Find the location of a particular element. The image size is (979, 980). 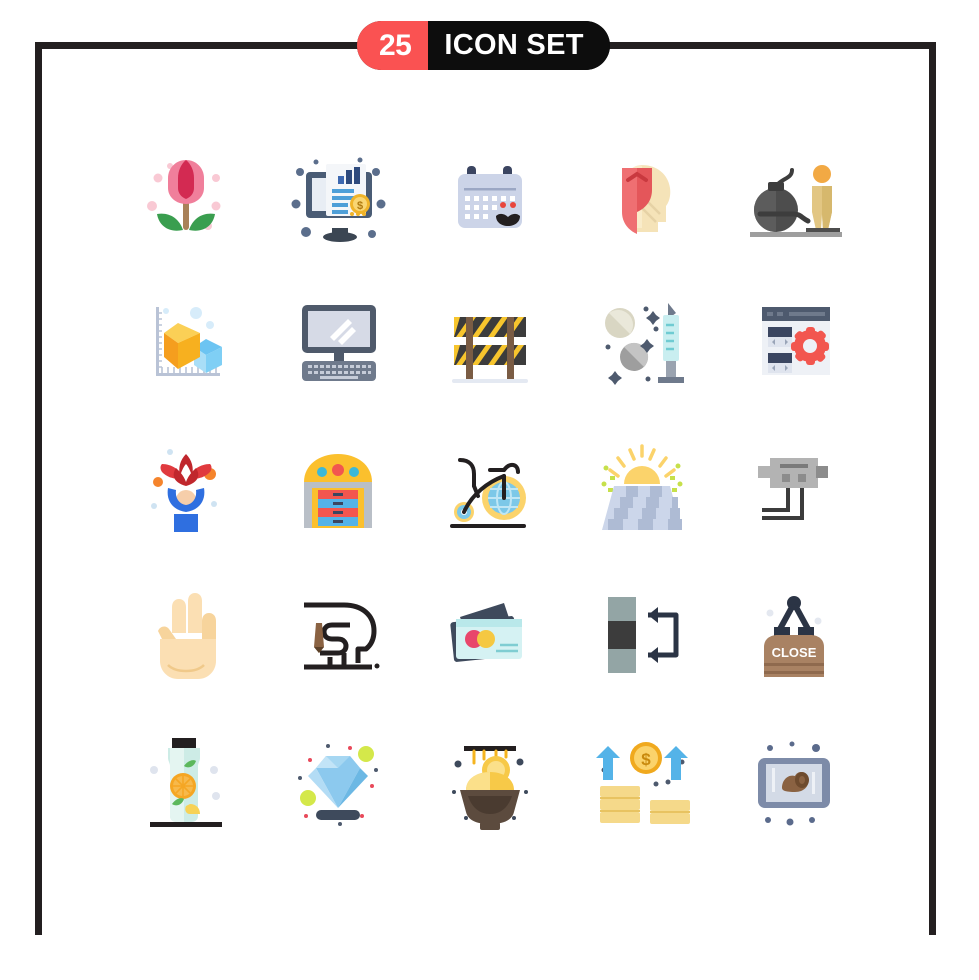

icon-slot-machine is located at coordinates (338, 488).